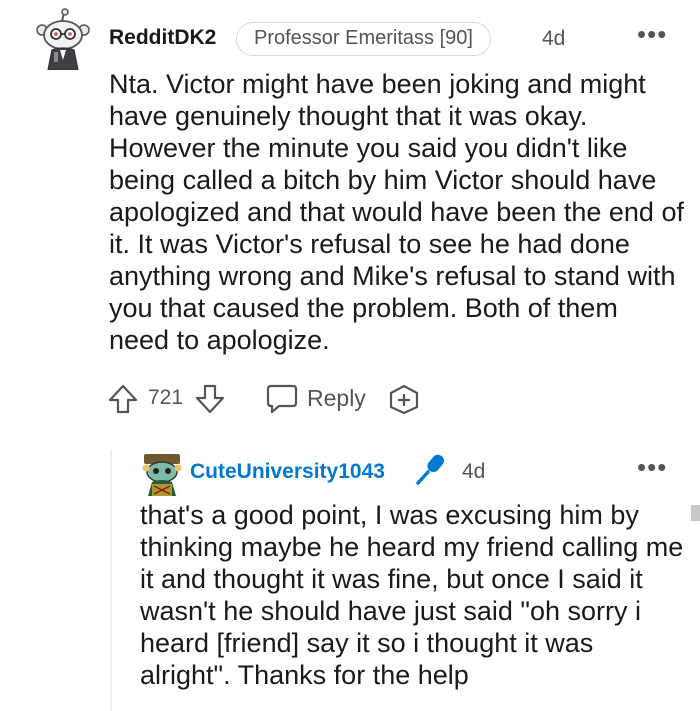 Image resolution: width=700 pixels, height=711 pixels. Describe the element at coordinates (695, 513) in the screenshot. I see `scrollbar-thumb` at that location.